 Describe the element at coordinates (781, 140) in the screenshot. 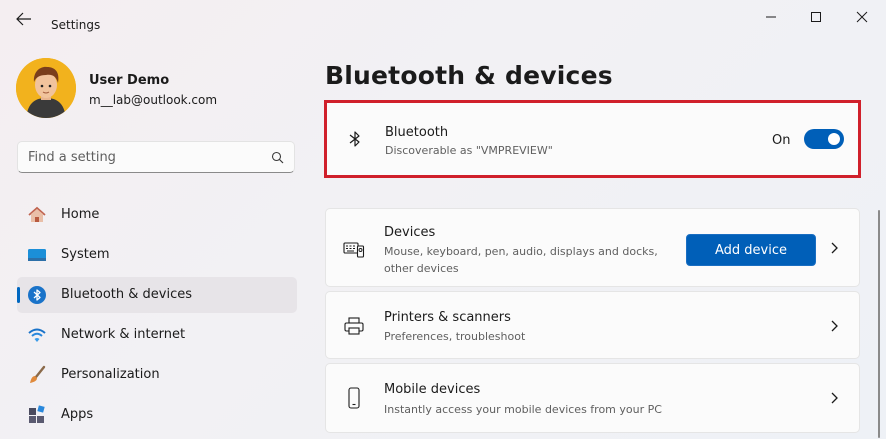

I see `toggle-state-label: On` at that location.